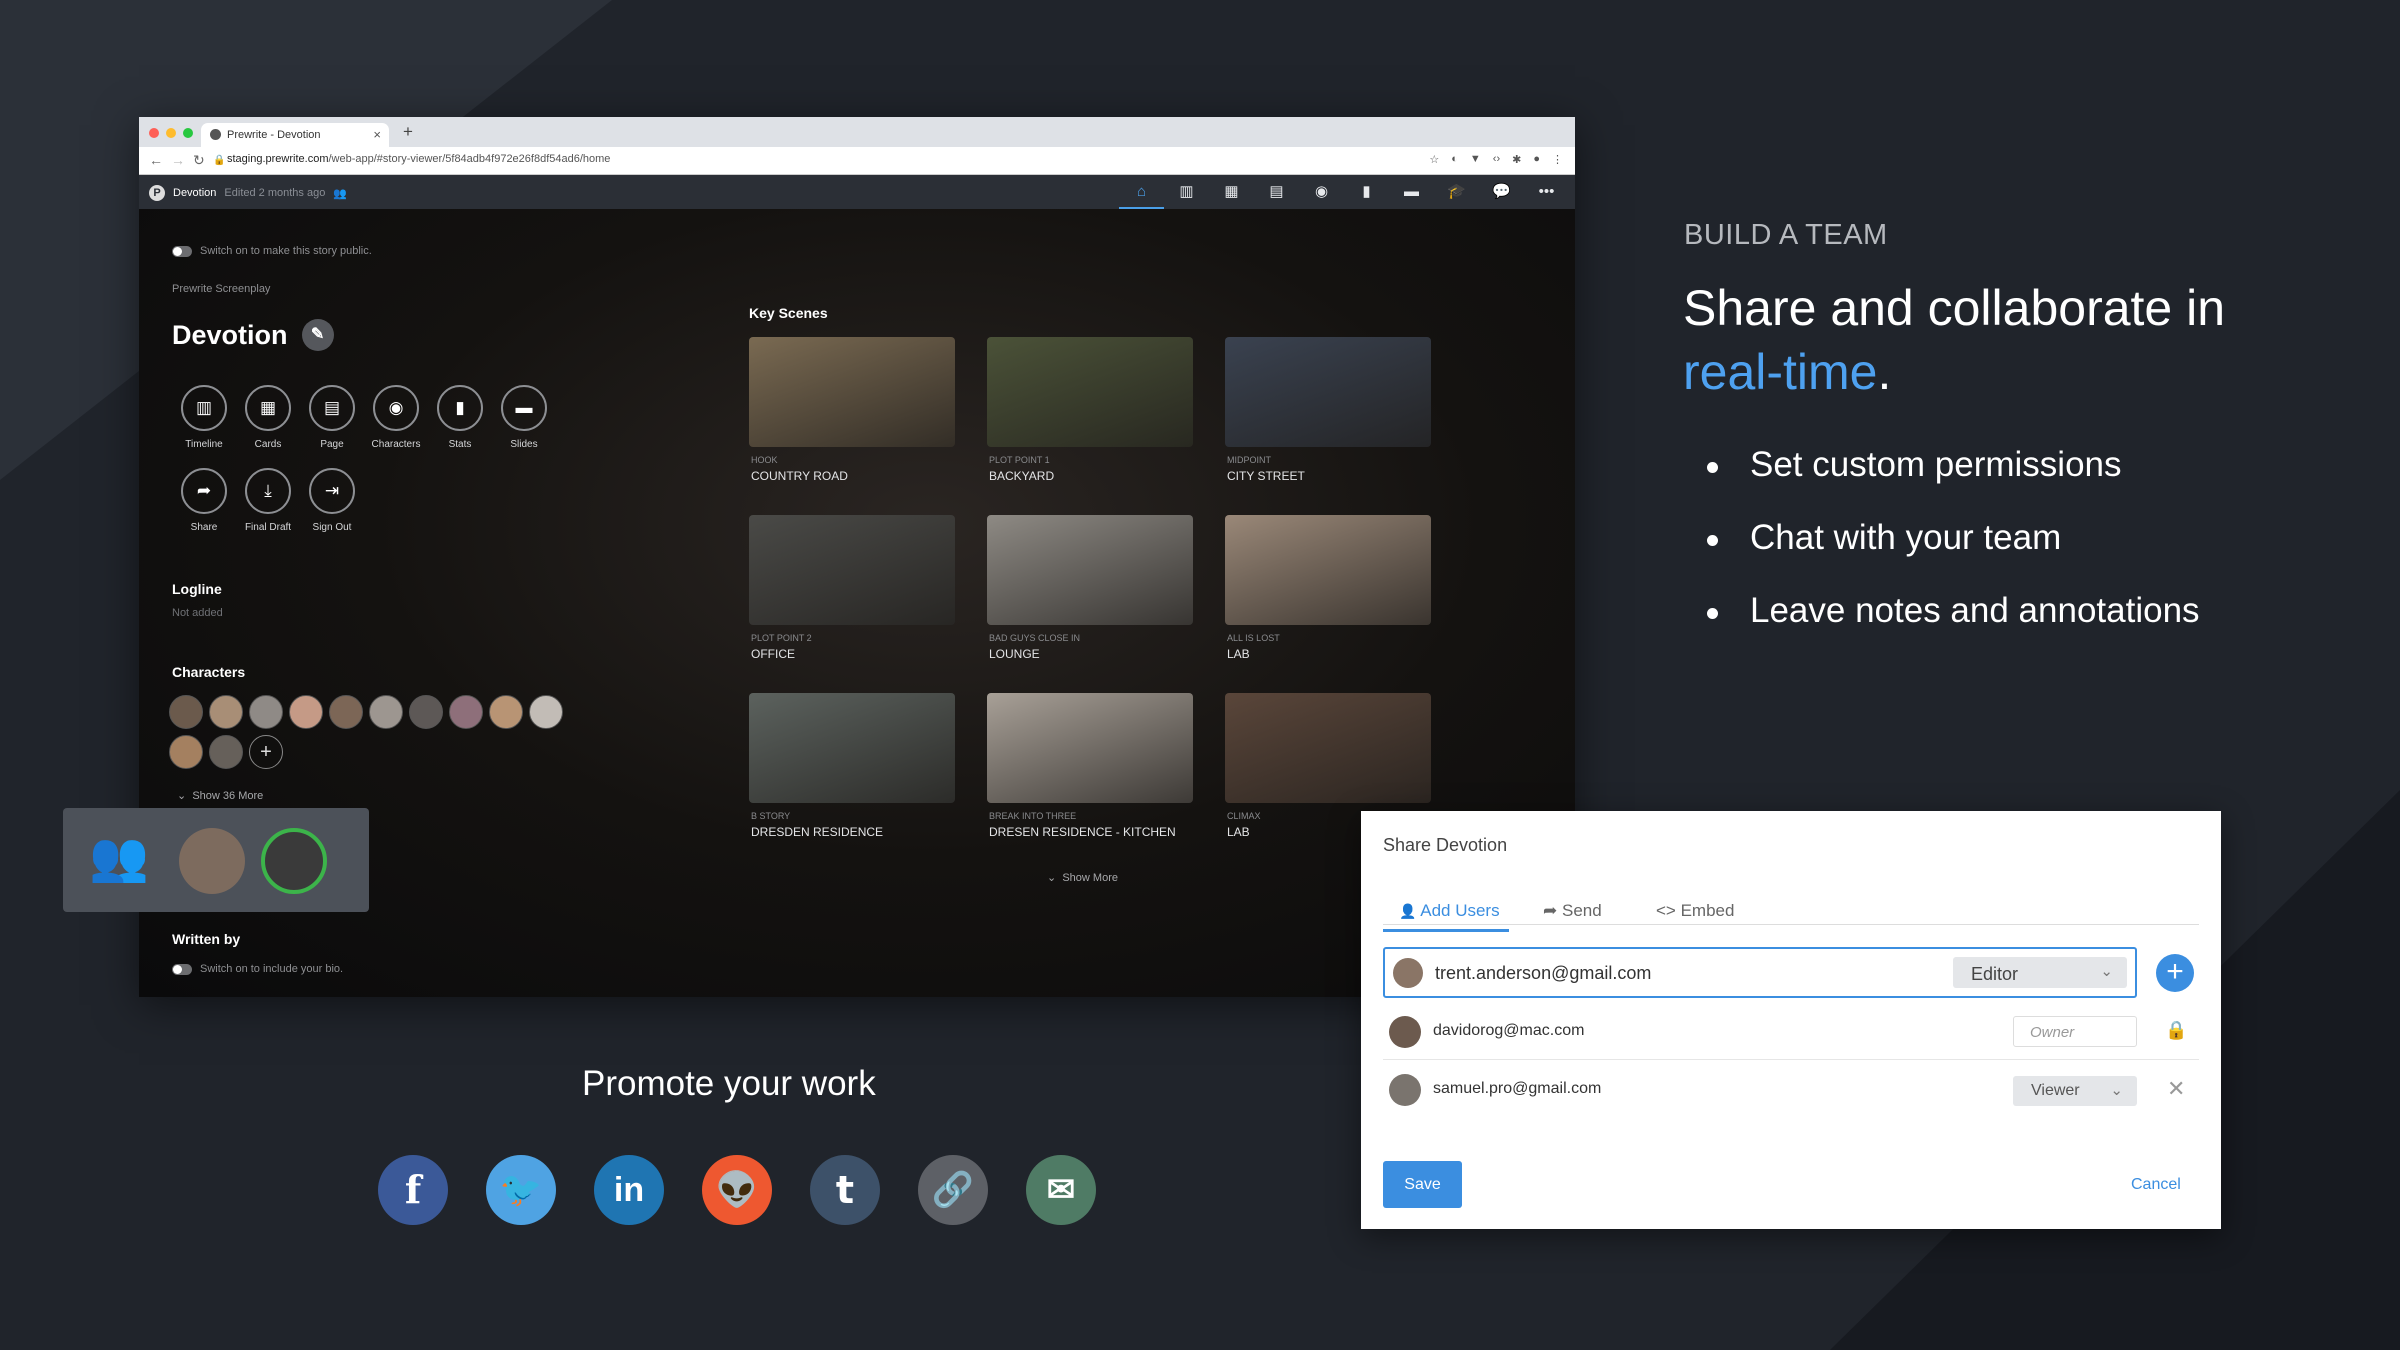 This screenshot has height=1350, width=2400. I want to click on timeline-icon: ▥, so click(1186, 192).